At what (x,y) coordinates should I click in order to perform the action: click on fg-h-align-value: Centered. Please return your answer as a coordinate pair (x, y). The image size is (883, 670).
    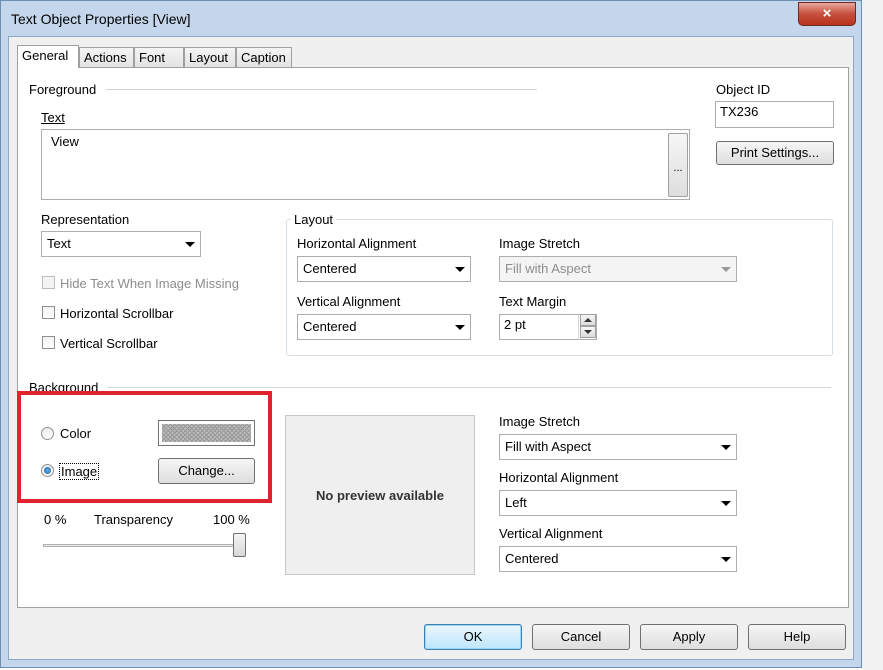
    Looking at the image, I should click on (330, 268).